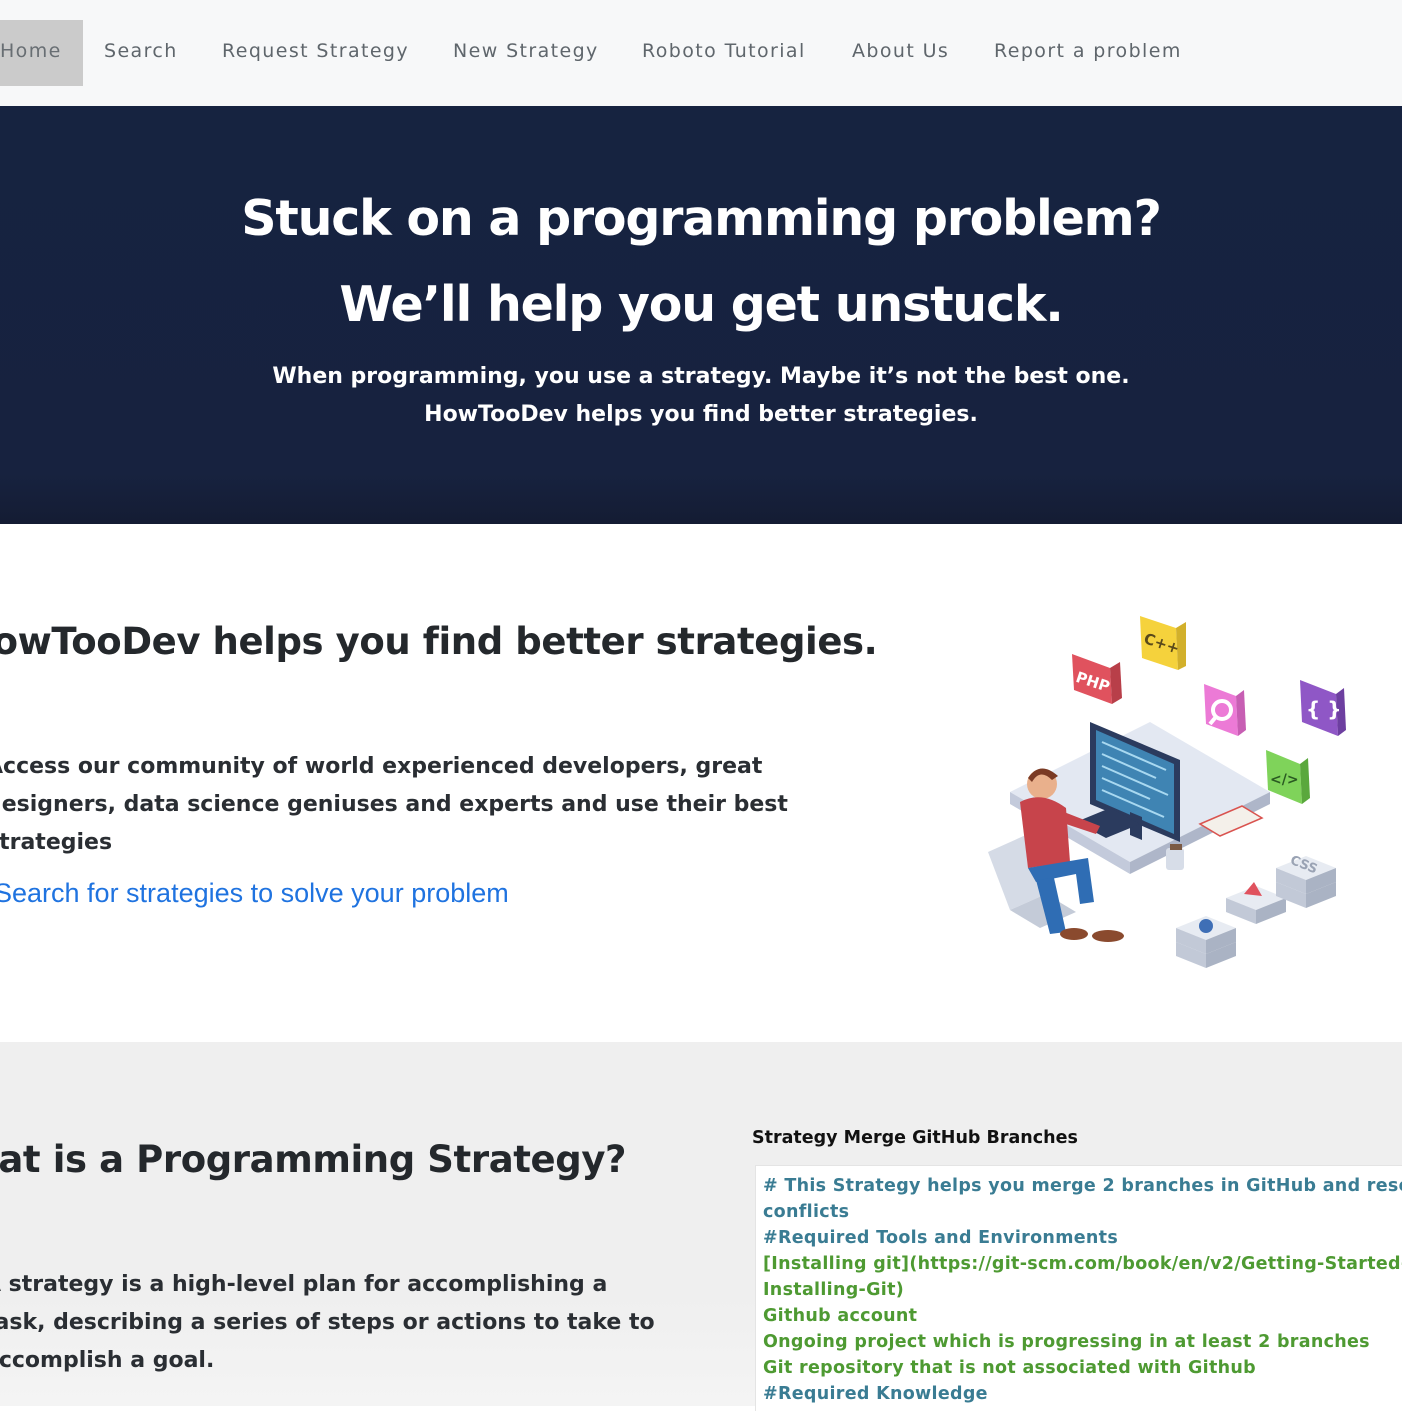 Image resolution: width=1402 pixels, height=1411 pixels. What do you see at coordinates (1163, 643) in the screenshot?
I see `cpp-badge: C++` at bounding box center [1163, 643].